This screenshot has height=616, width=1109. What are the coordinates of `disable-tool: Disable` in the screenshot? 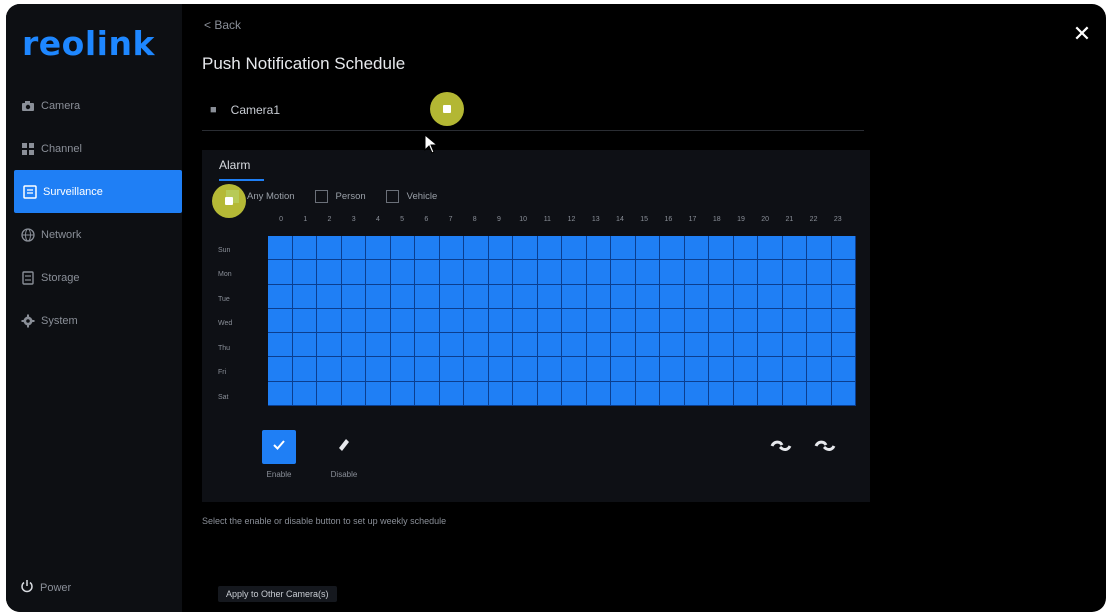 It's located at (344, 454).